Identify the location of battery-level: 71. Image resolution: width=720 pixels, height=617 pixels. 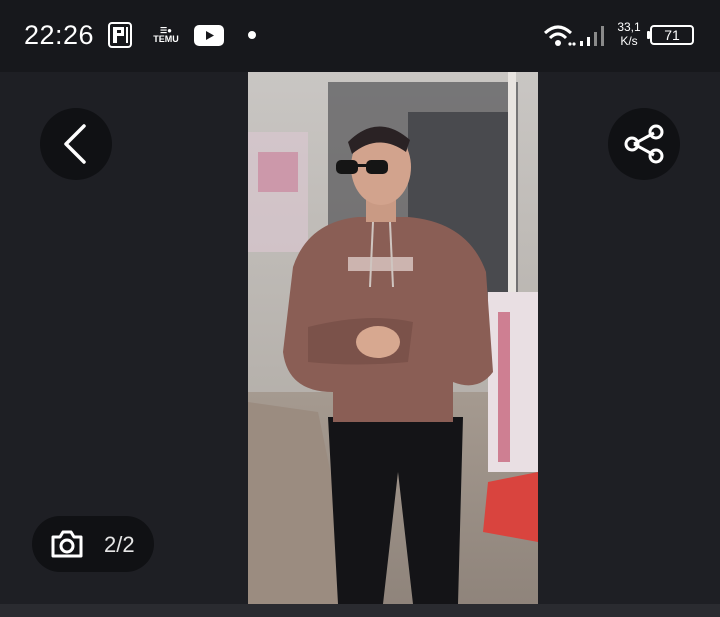
(672, 35).